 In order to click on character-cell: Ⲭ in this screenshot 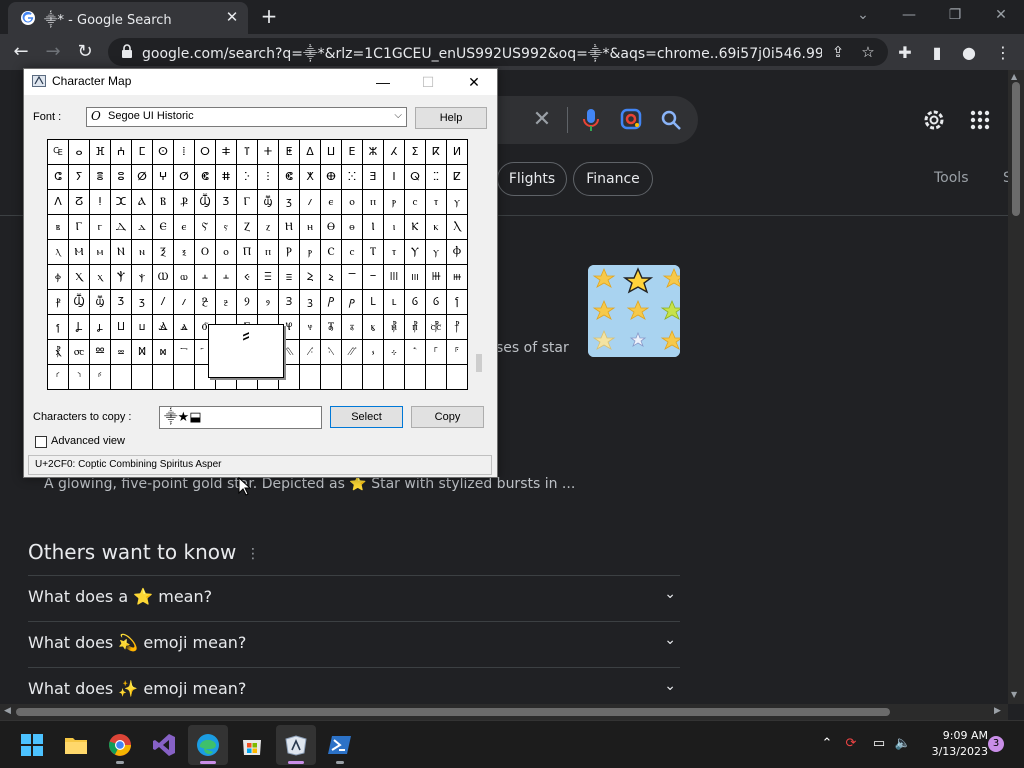, I will do `click(79, 277)`.